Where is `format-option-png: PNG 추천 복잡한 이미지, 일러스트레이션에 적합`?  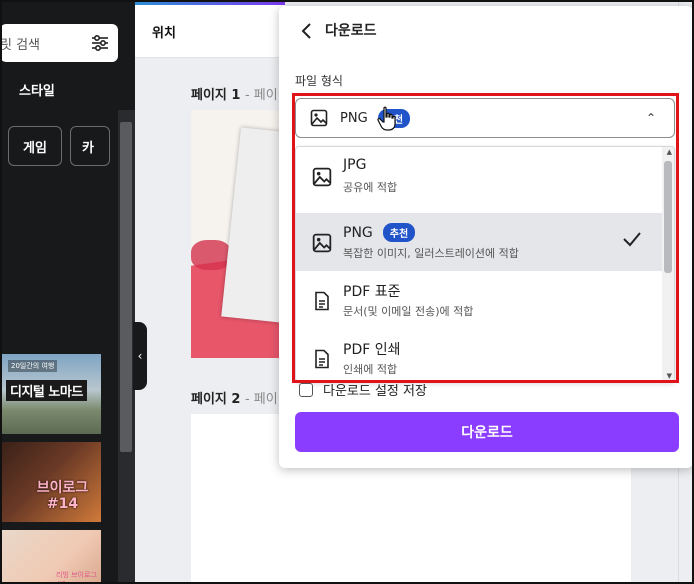
format-option-png: PNG 추천 복잡한 이미지, 일러스트레이션에 적합 is located at coordinates (479, 242).